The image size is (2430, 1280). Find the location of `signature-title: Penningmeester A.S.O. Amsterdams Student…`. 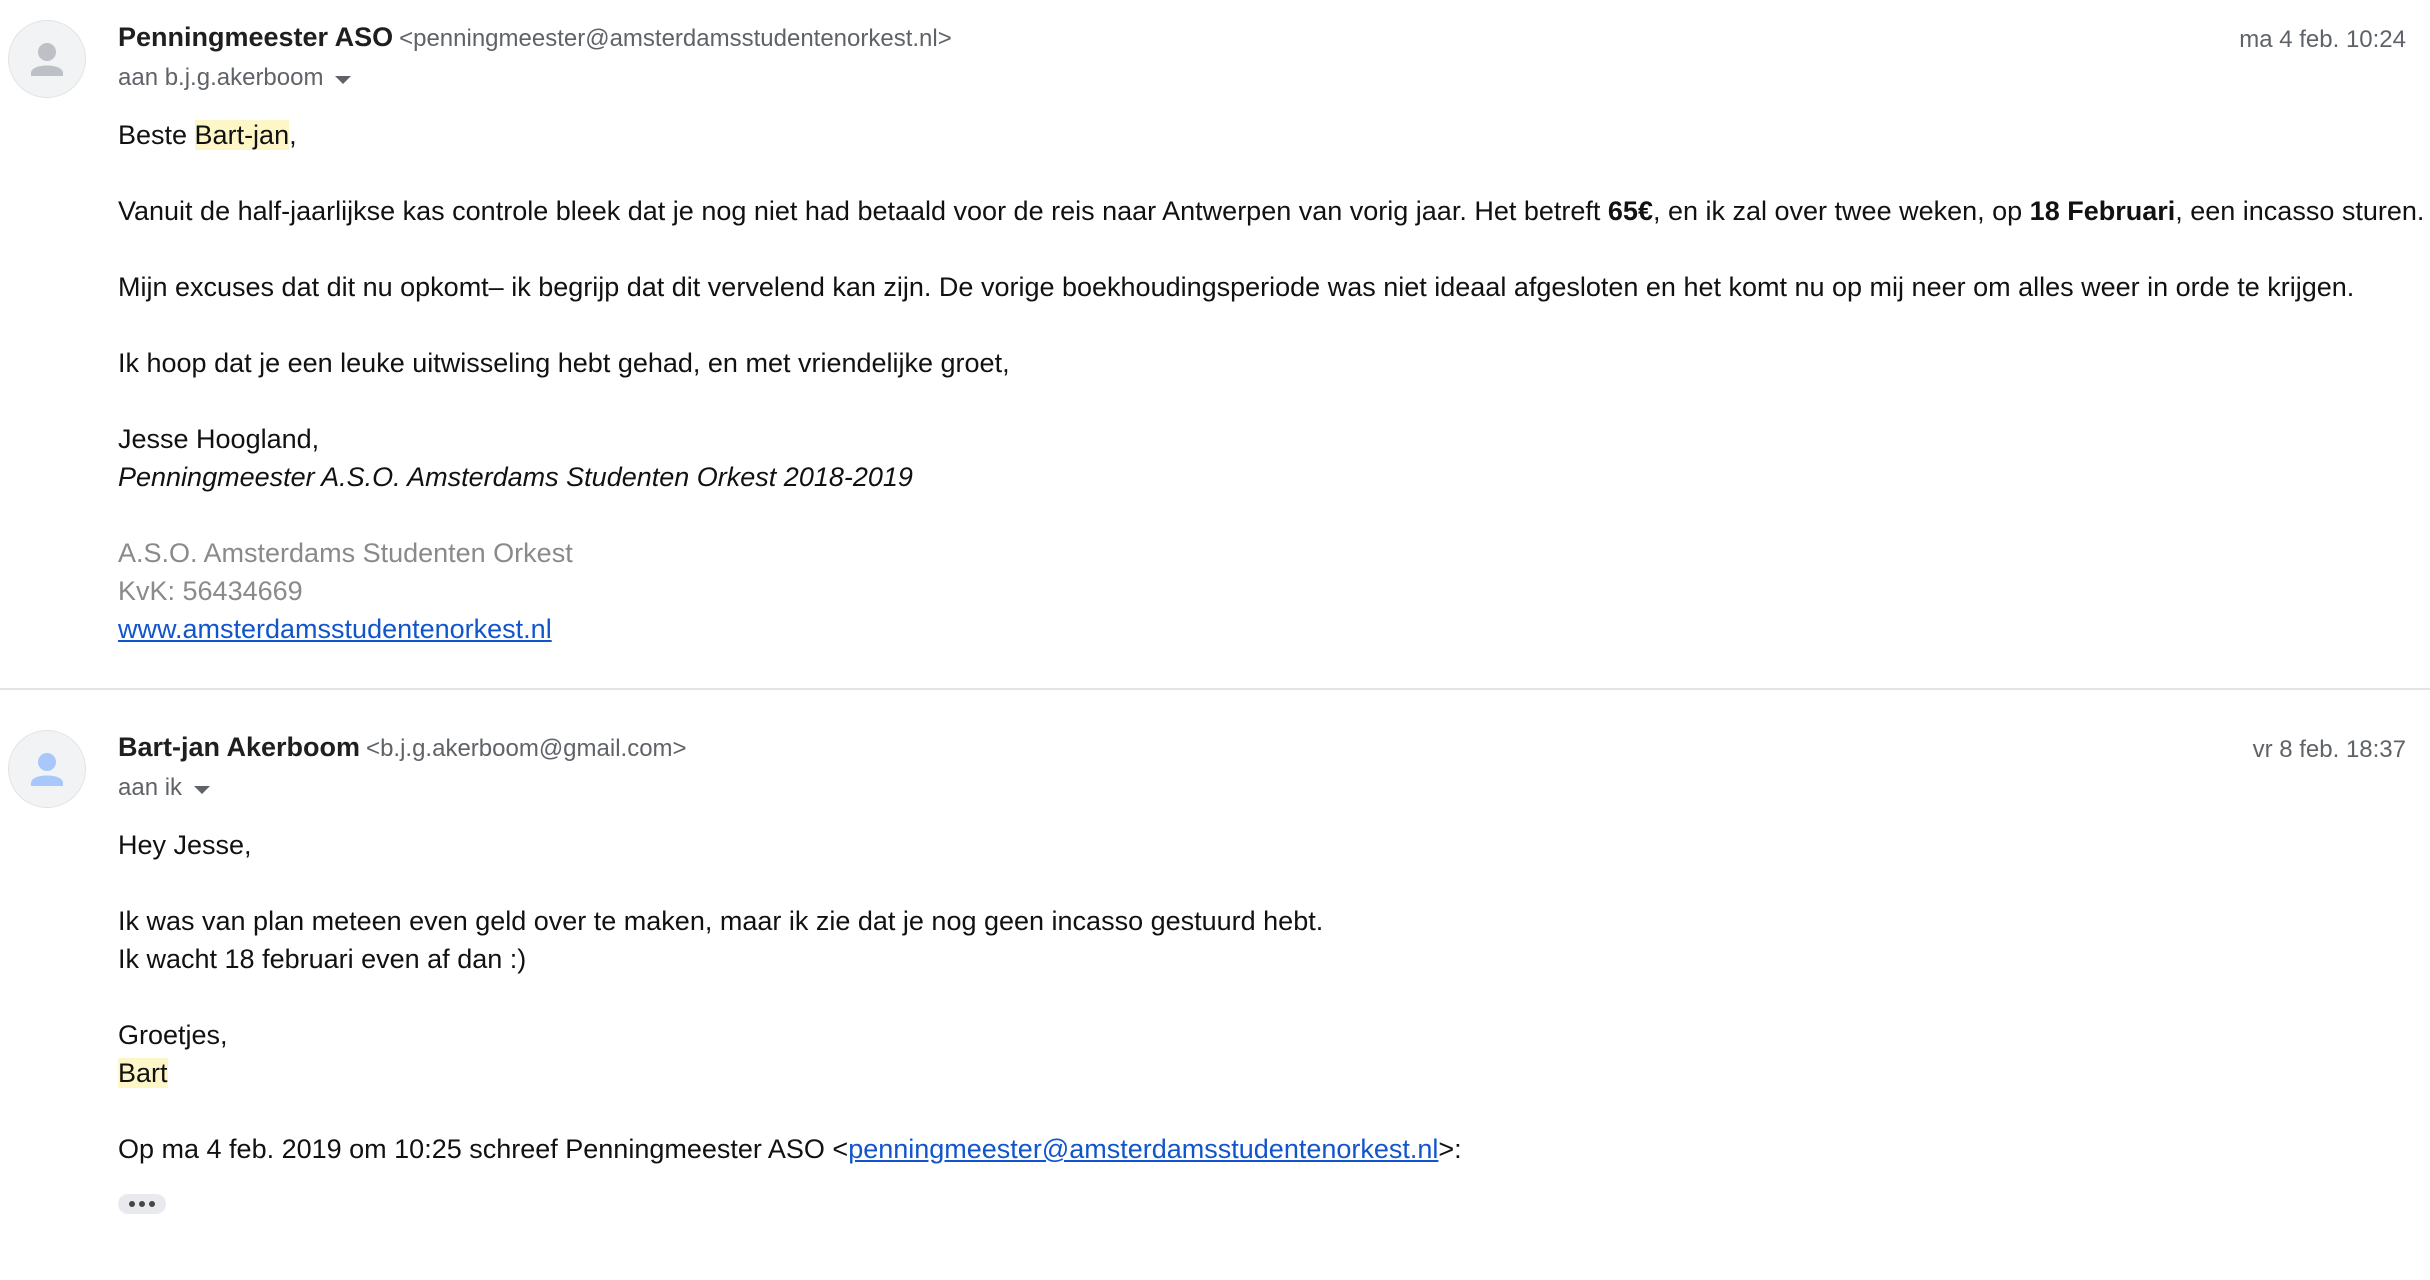

signature-title: Penningmeester A.S.O. Amsterdams Student… is located at coordinates (515, 477).